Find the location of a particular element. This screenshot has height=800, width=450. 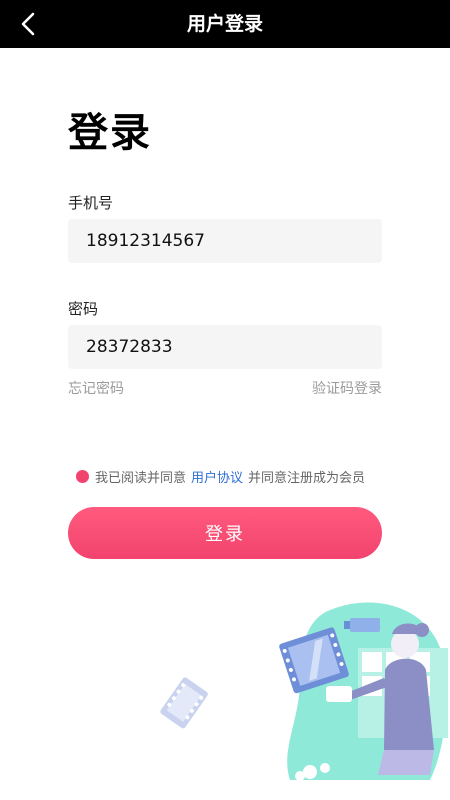

phone-field-box is located at coordinates (225, 241).